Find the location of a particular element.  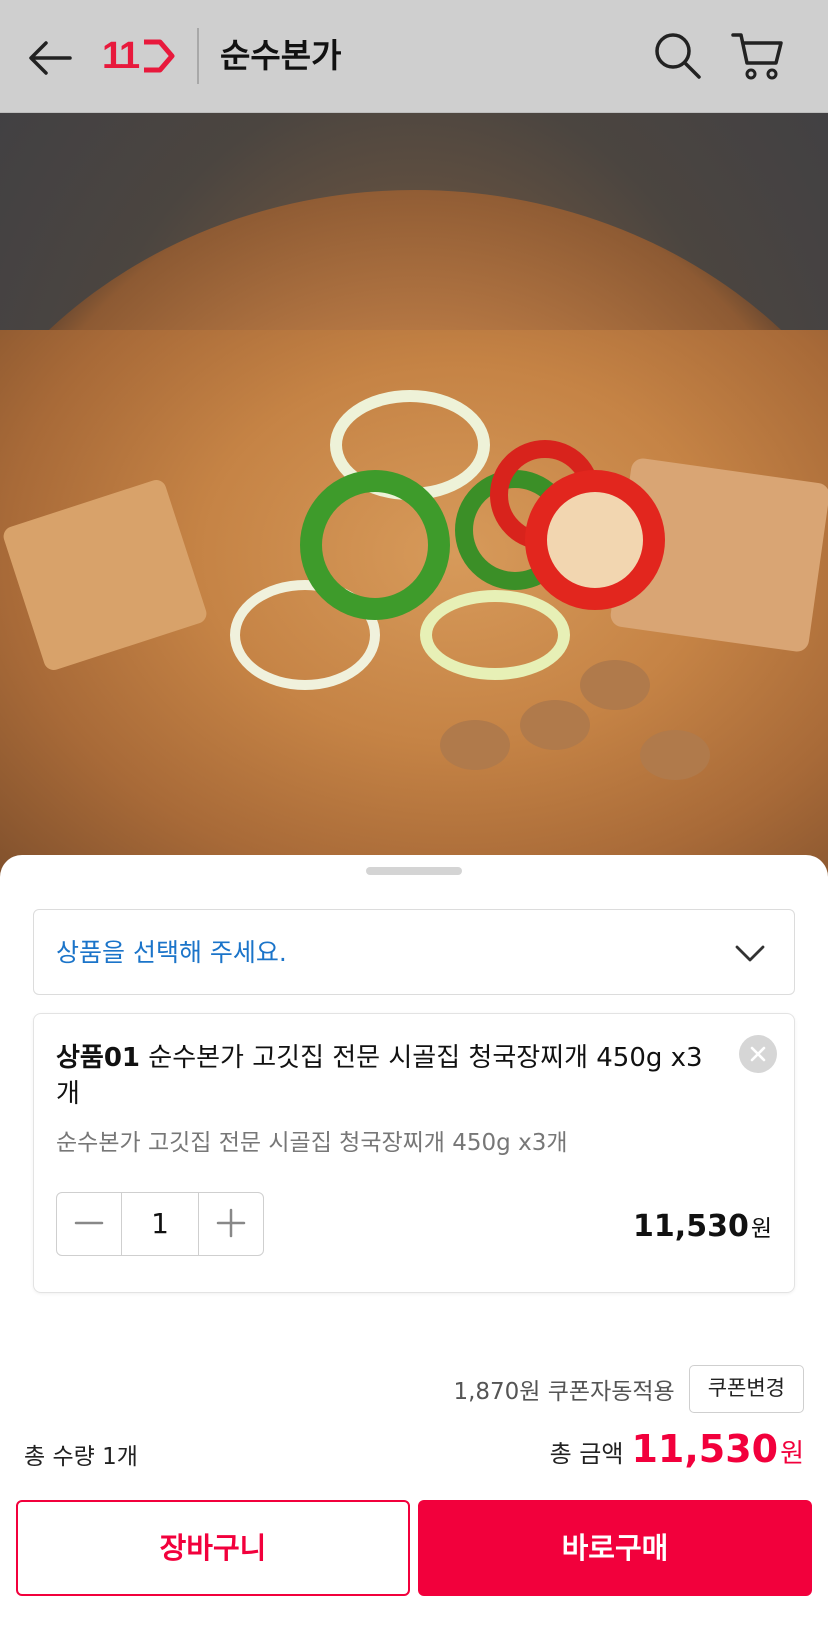

coupon-row: 1,870원 쿠폰자동적용 쿠폰변경 is located at coordinates (628, 1389).